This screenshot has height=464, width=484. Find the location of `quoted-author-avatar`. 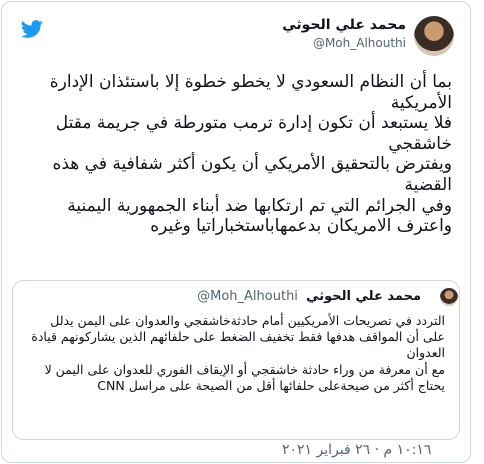

quoted-author-avatar is located at coordinates (449, 297).